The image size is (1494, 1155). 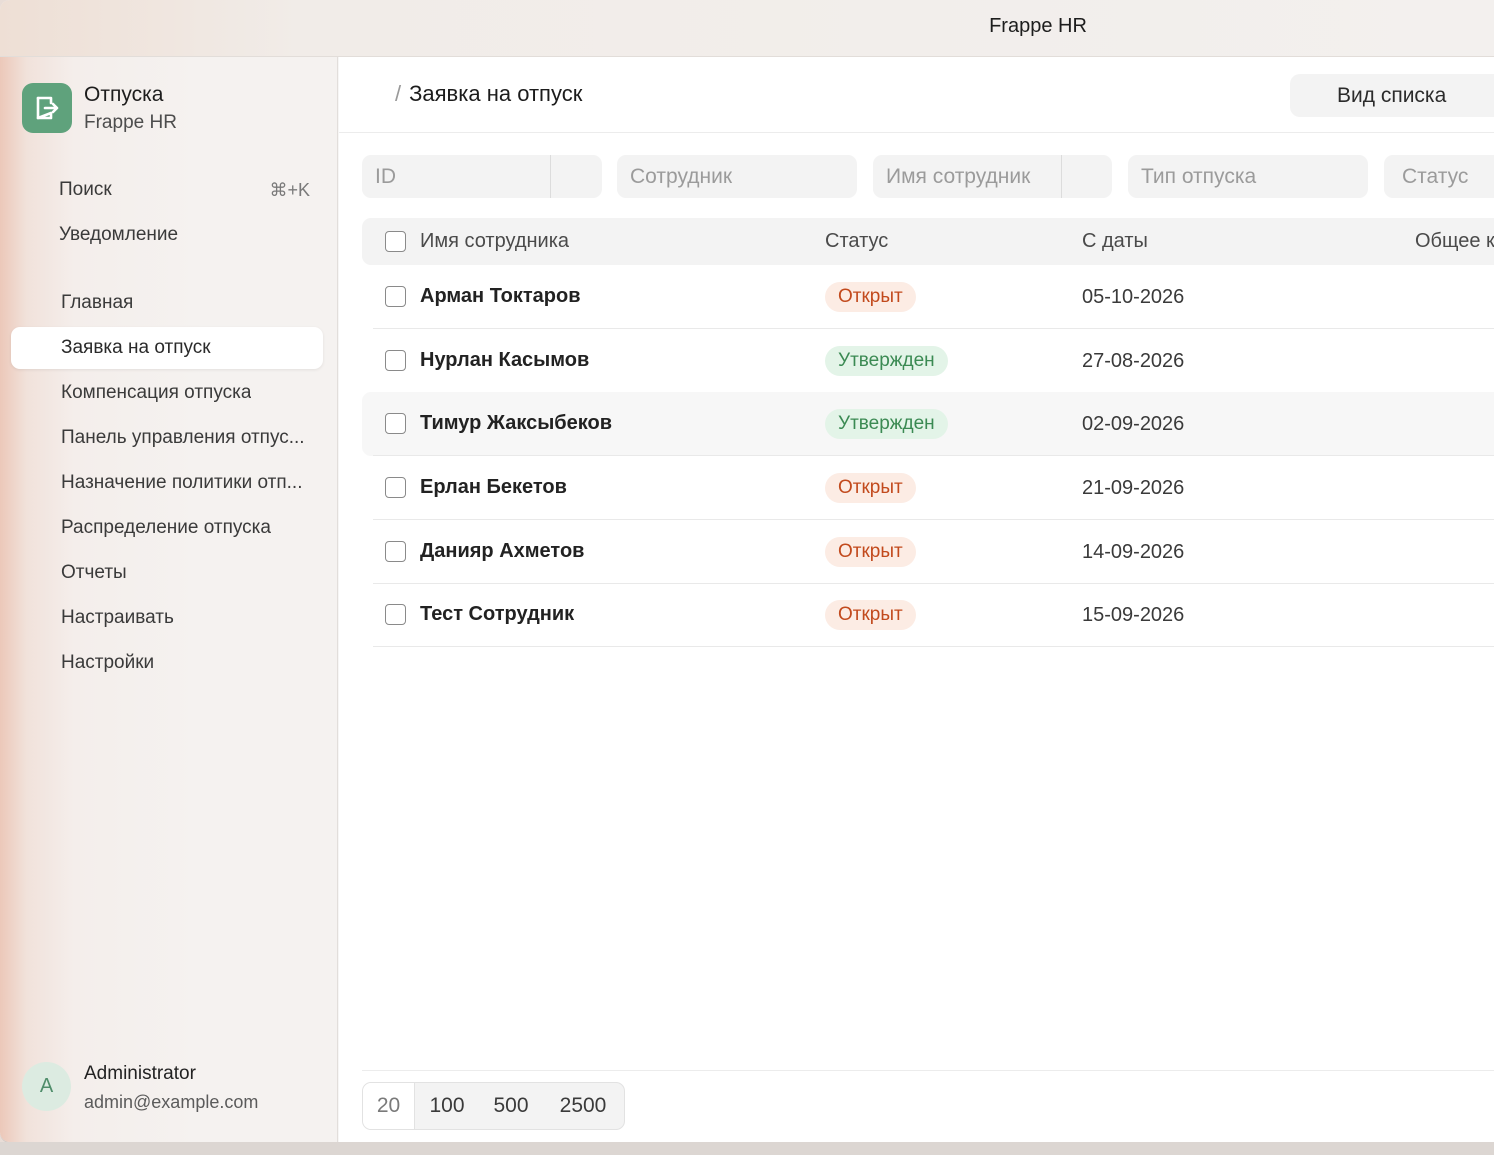 What do you see at coordinates (1435, 176) in the screenshot?
I see `filter-status-placeholder: Статус` at bounding box center [1435, 176].